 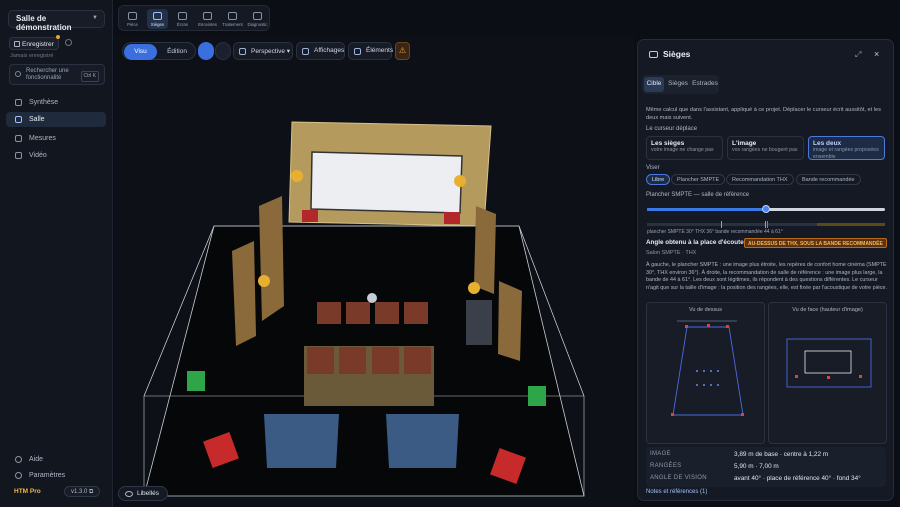 What do you see at coordinates (305, 51) in the screenshot?
I see `layers-icon` at bounding box center [305, 51].